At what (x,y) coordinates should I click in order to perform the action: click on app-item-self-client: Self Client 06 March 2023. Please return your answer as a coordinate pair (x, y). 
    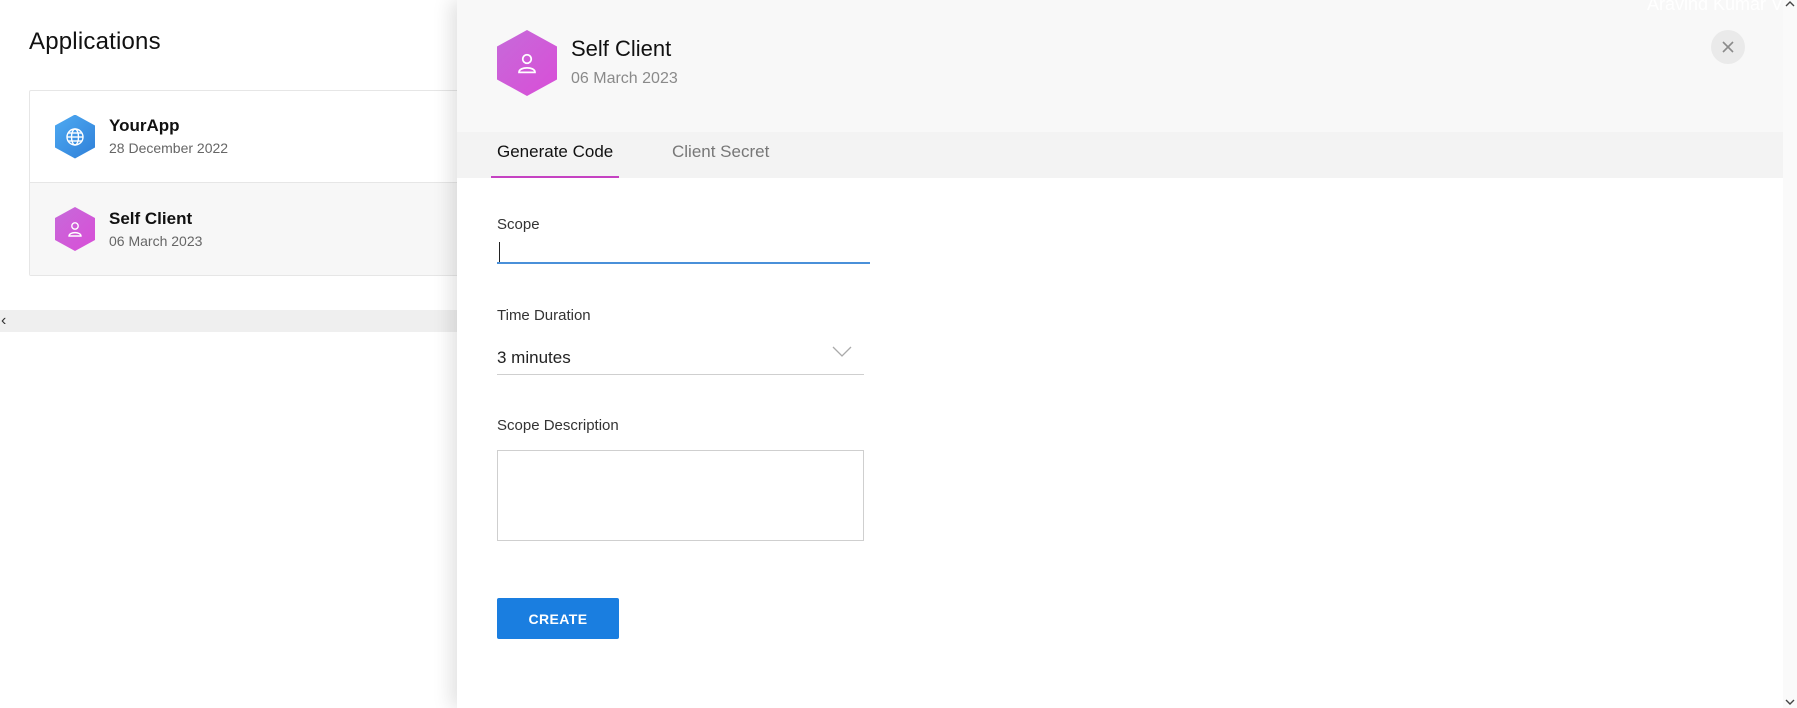
    Looking at the image, I should click on (265, 229).